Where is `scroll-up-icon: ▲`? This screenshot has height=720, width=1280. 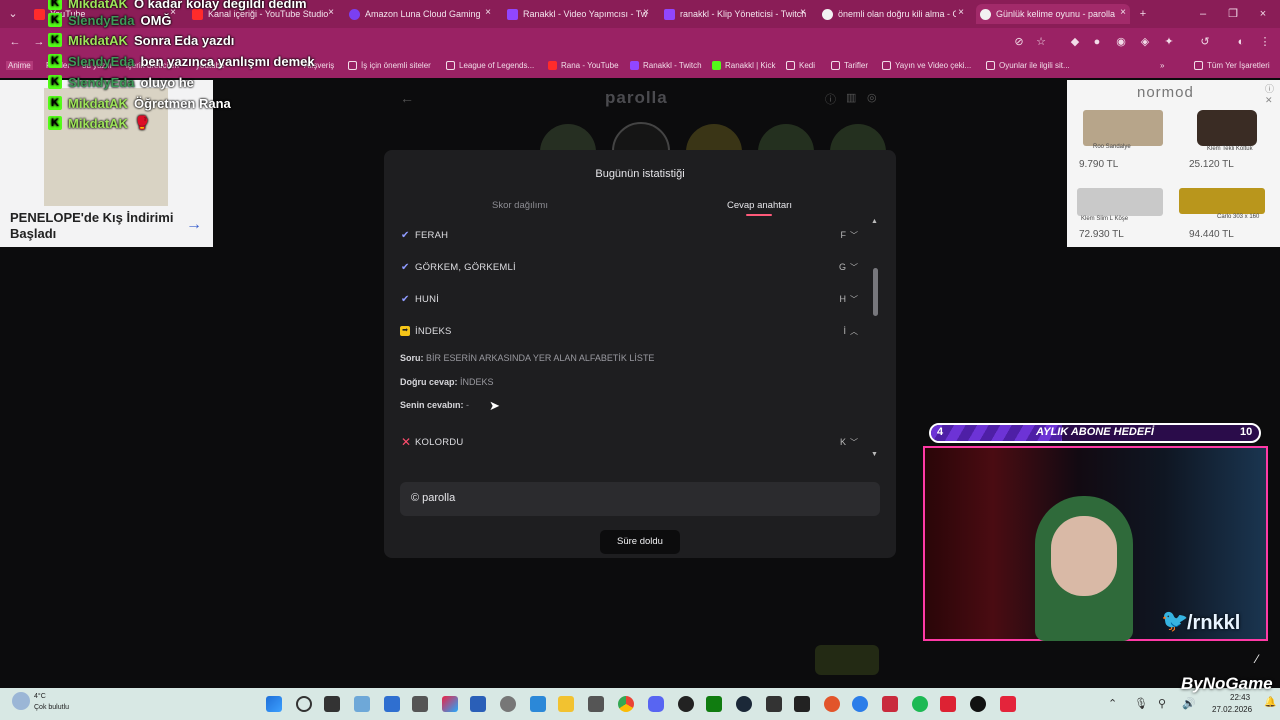 scroll-up-icon: ▲ is located at coordinates (874, 221).